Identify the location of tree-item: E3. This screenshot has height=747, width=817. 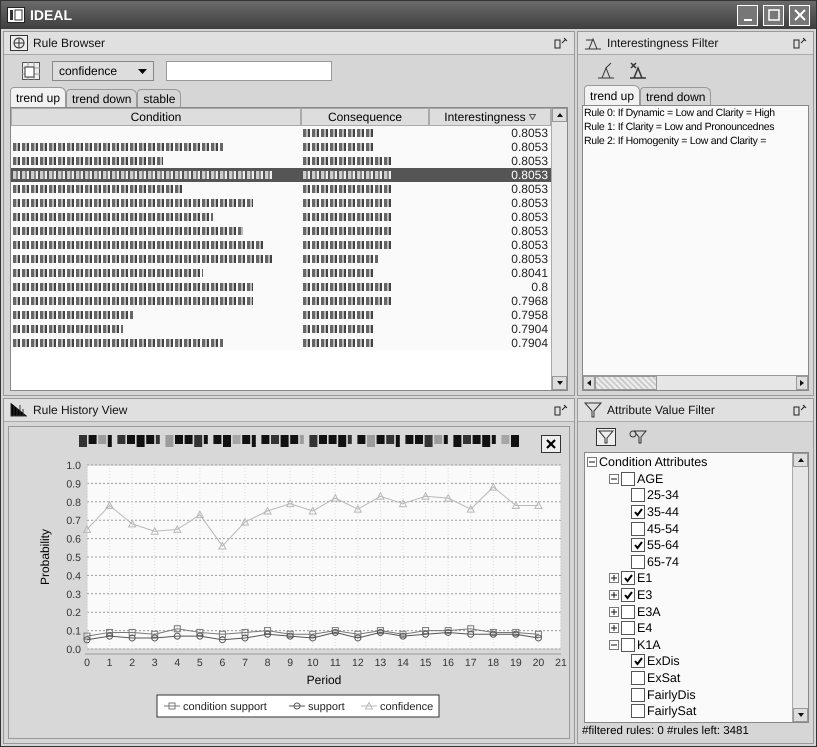
(644, 595).